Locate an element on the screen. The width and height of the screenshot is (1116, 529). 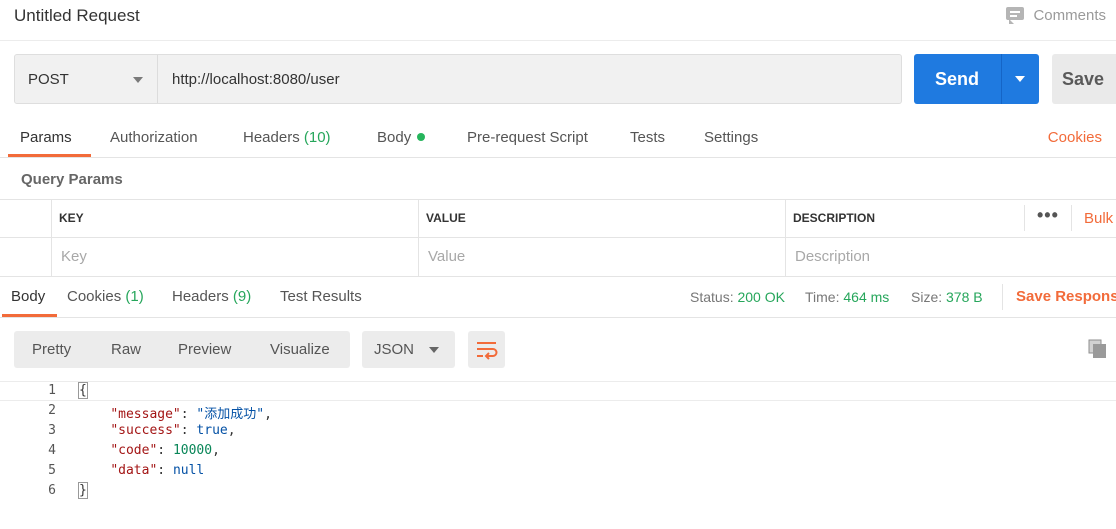
key-input: Key is located at coordinates (74, 256).